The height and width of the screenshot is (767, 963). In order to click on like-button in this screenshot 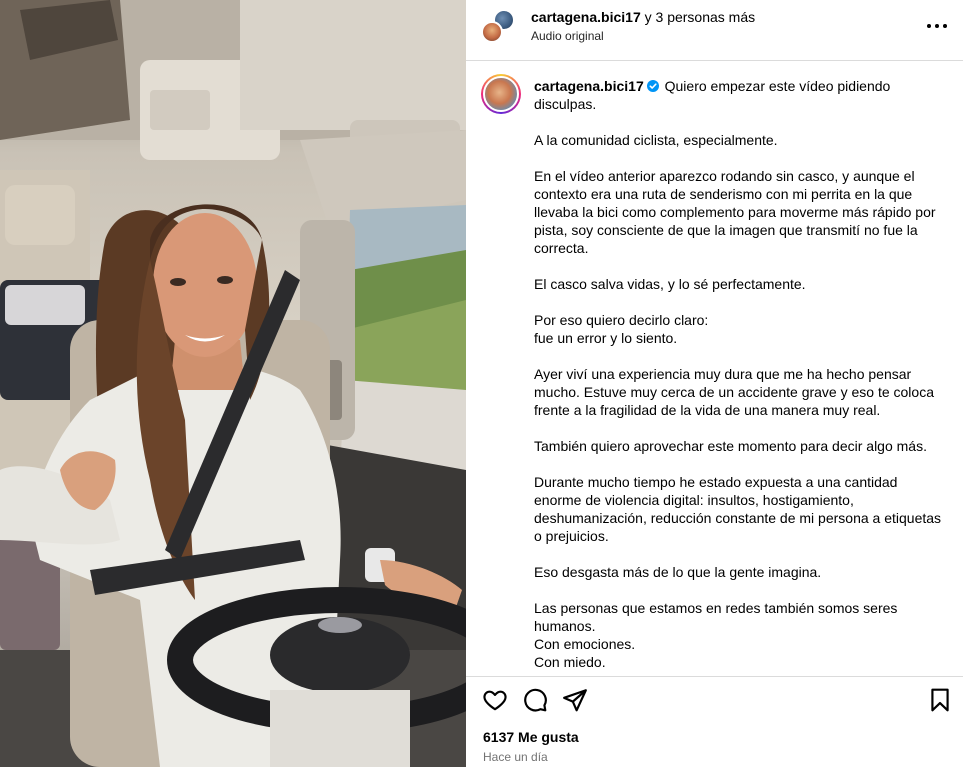, I will do `click(495, 700)`.